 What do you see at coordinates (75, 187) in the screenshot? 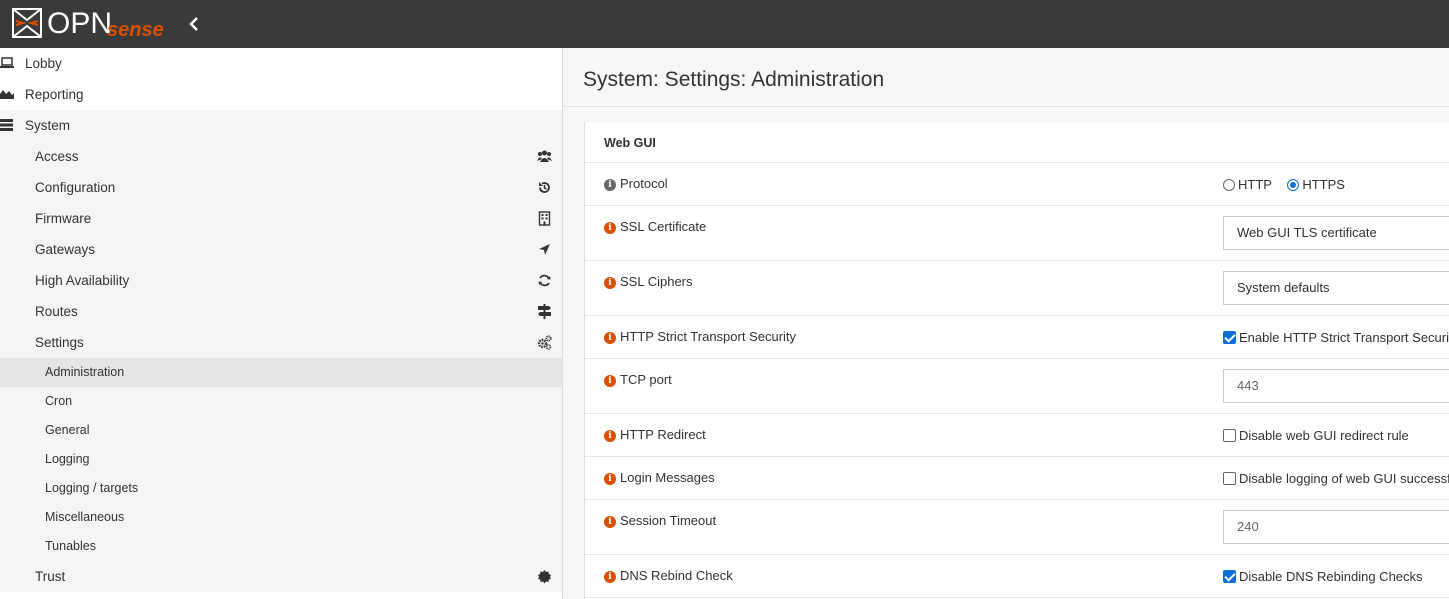
I see `sidebar-item-label: Configuration` at bounding box center [75, 187].